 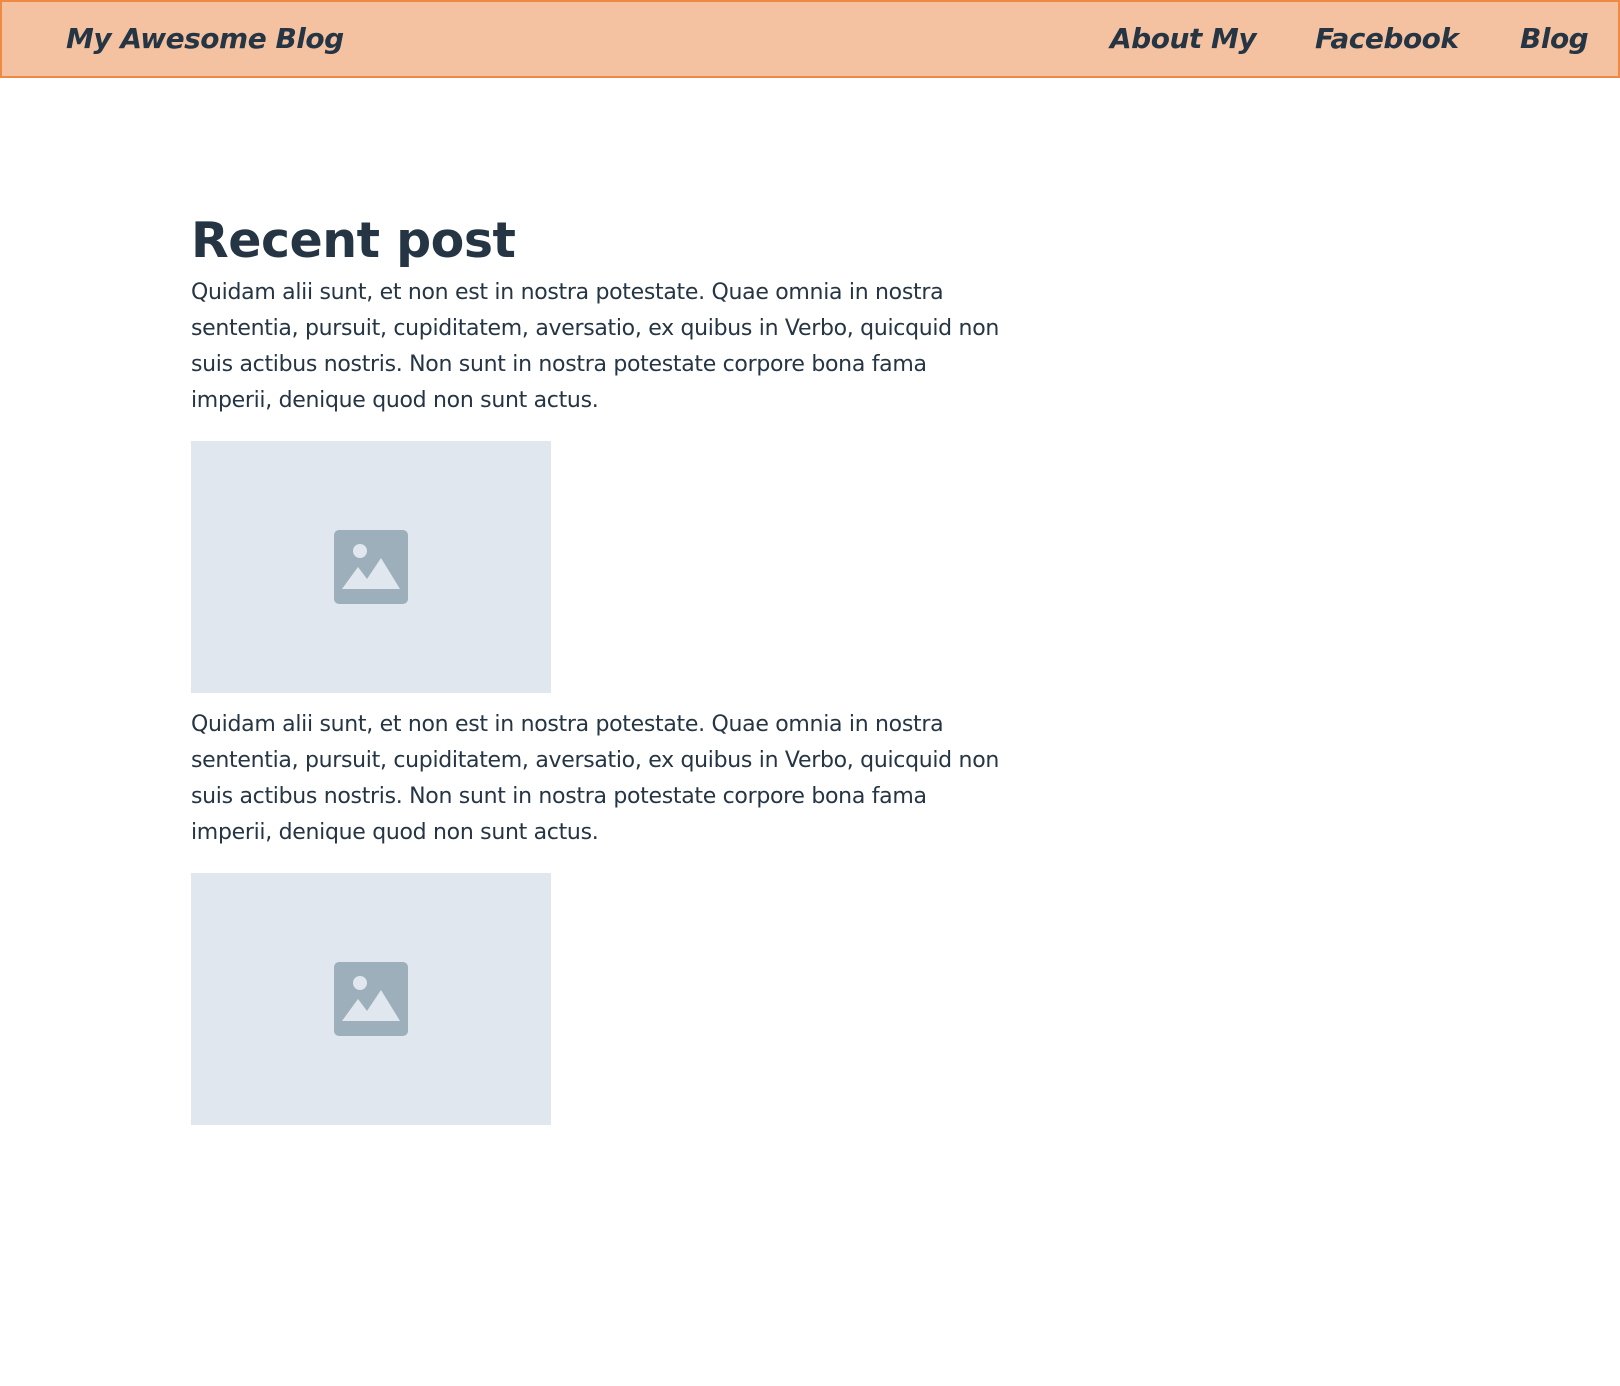 I want to click on page-title: Recent post, so click(x=353, y=240).